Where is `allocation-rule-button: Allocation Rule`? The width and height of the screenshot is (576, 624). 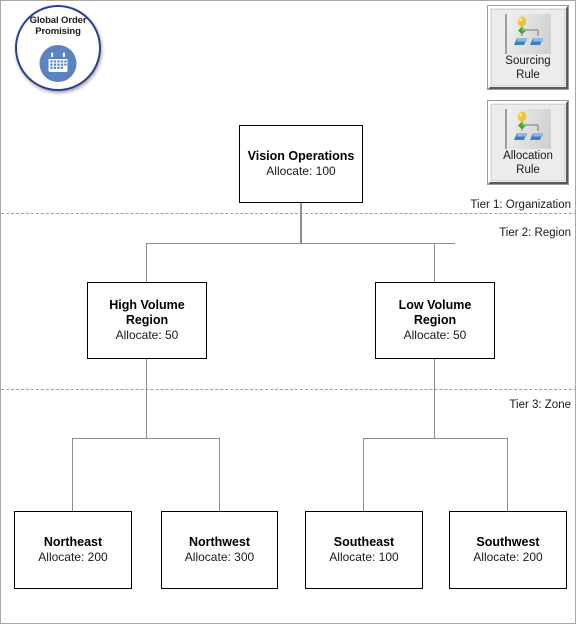
allocation-rule-button: Allocation Rule is located at coordinates (528, 142).